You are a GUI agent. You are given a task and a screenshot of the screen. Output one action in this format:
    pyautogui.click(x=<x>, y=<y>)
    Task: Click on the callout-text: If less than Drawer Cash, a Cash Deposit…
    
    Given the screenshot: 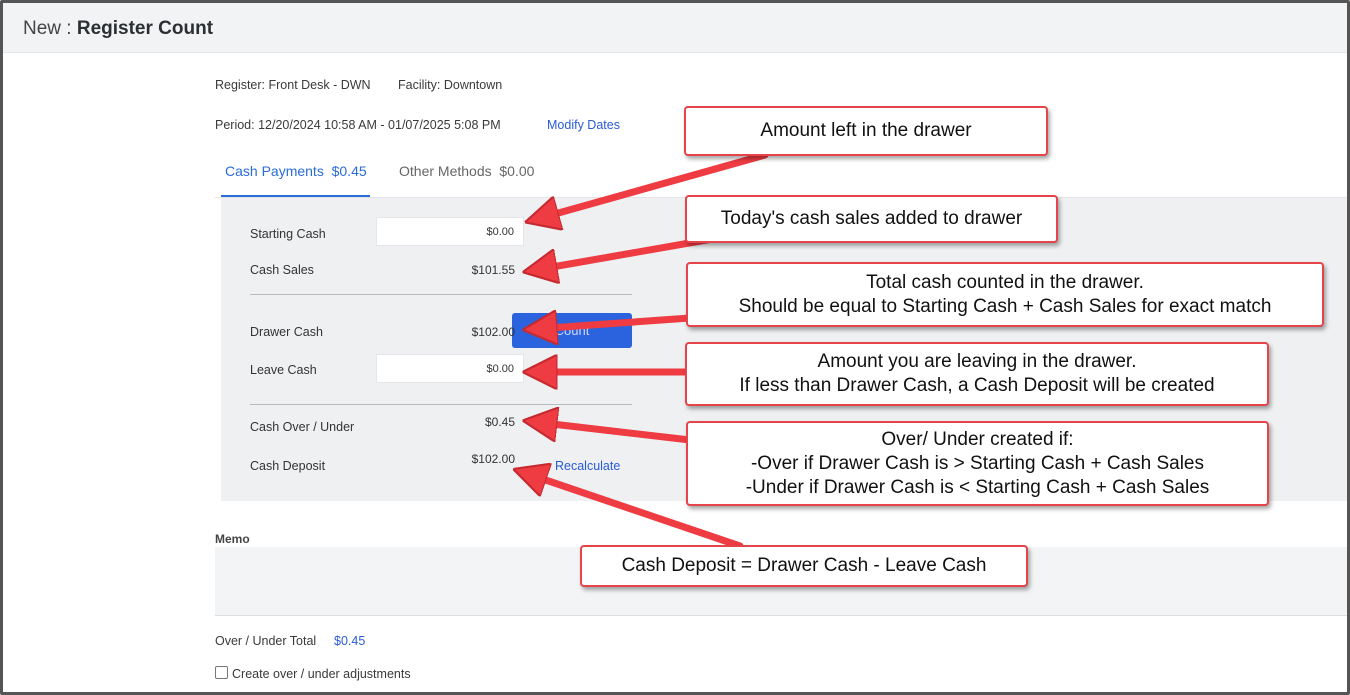 What is the action you would take?
    pyautogui.click(x=977, y=385)
    